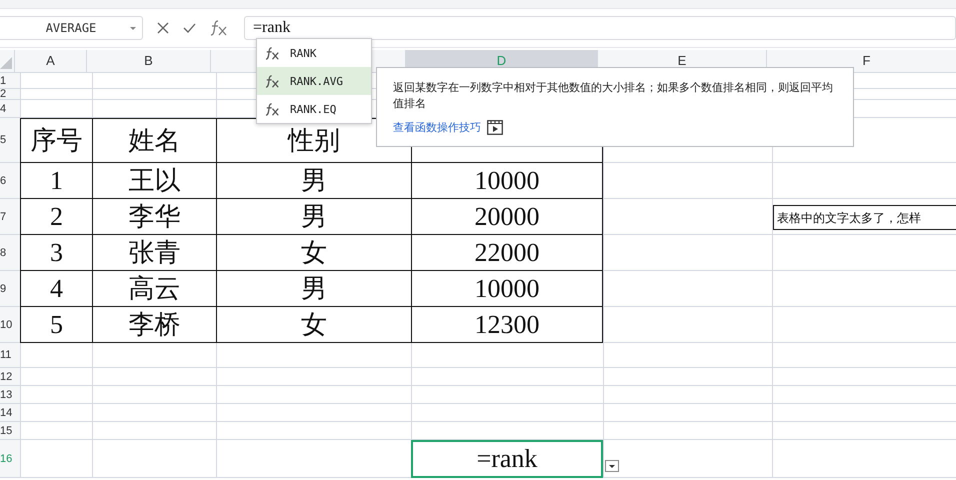 The height and width of the screenshot is (480, 956). Describe the element at coordinates (56, 181) in the screenshot. I see `table-cell: 1` at that location.